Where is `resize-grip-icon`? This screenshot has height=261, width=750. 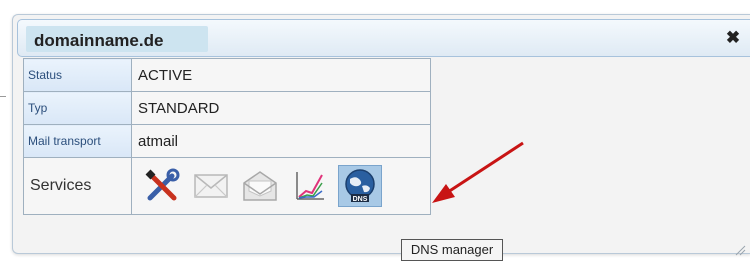
resize-grip-icon is located at coordinates (740, 250).